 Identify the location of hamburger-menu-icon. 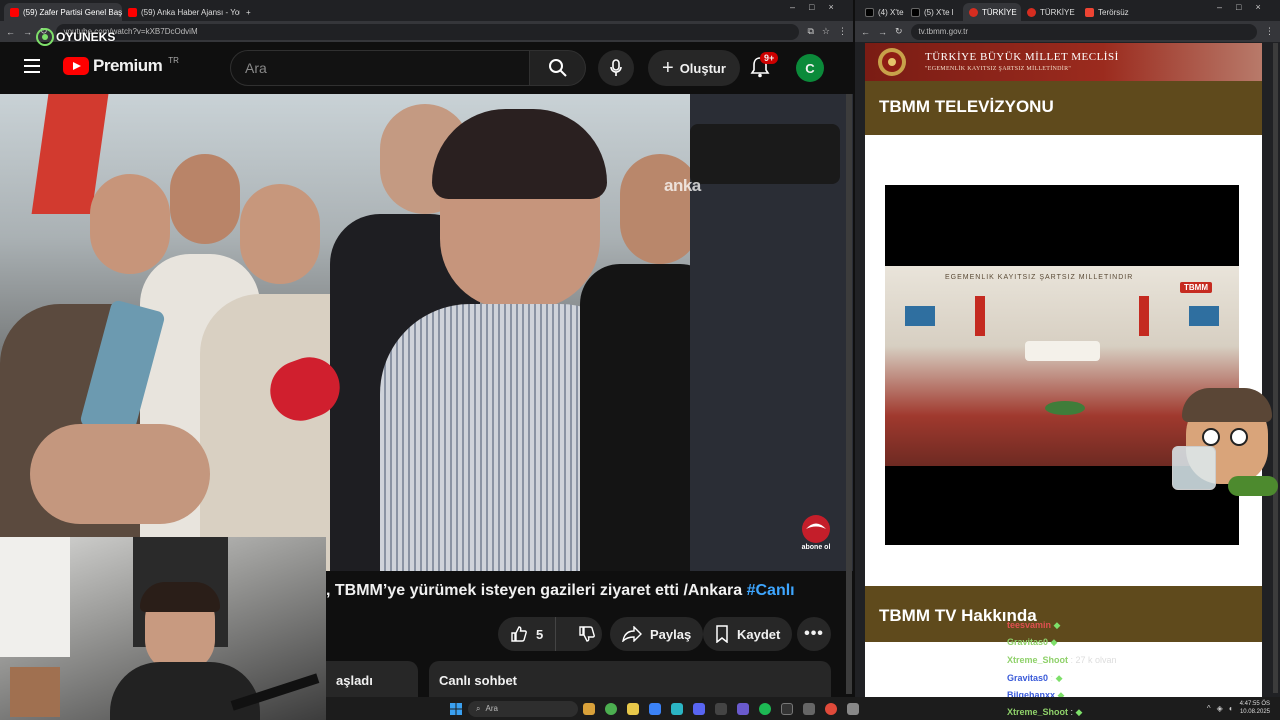
(32, 66).